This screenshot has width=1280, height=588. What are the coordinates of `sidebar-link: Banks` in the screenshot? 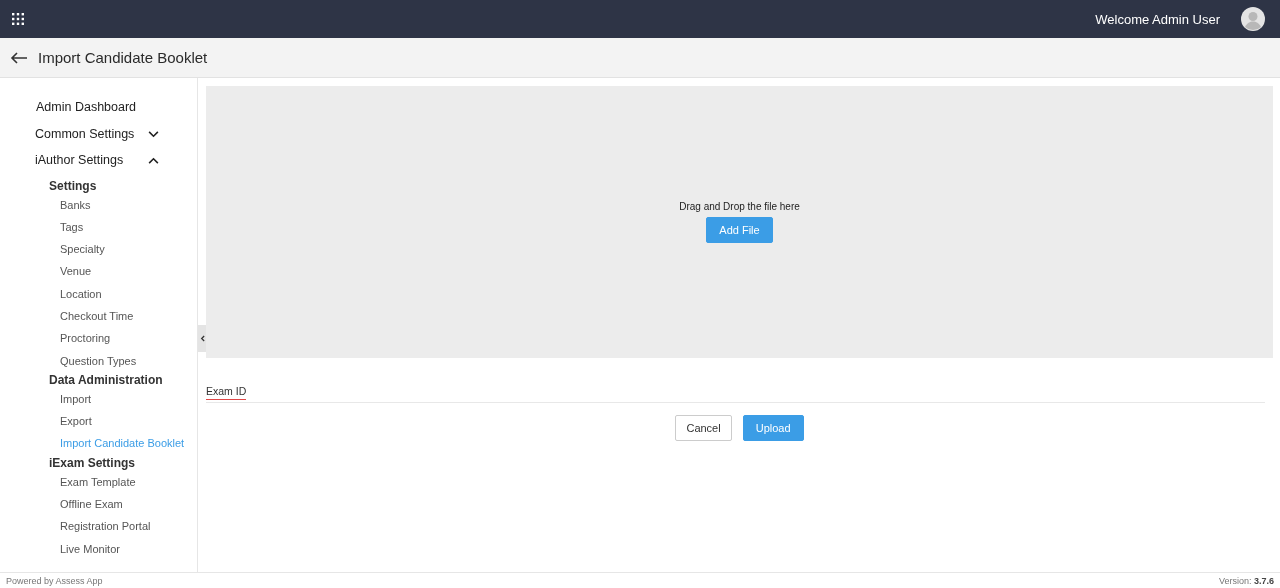 It's located at (75, 205).